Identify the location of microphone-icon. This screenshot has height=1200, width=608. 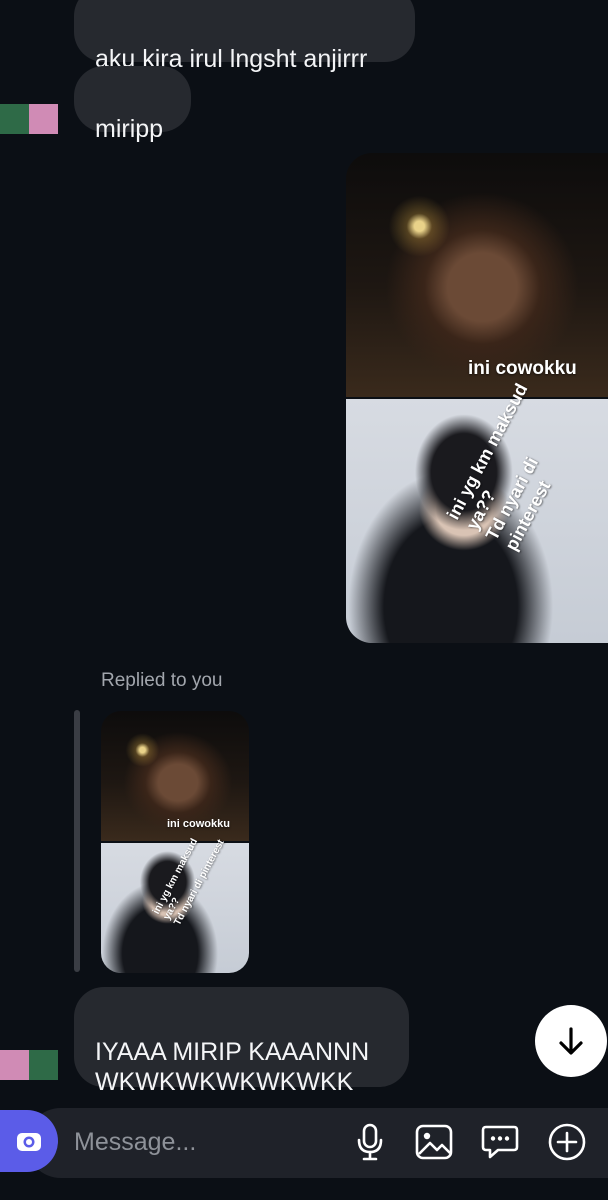
(370, 1142).